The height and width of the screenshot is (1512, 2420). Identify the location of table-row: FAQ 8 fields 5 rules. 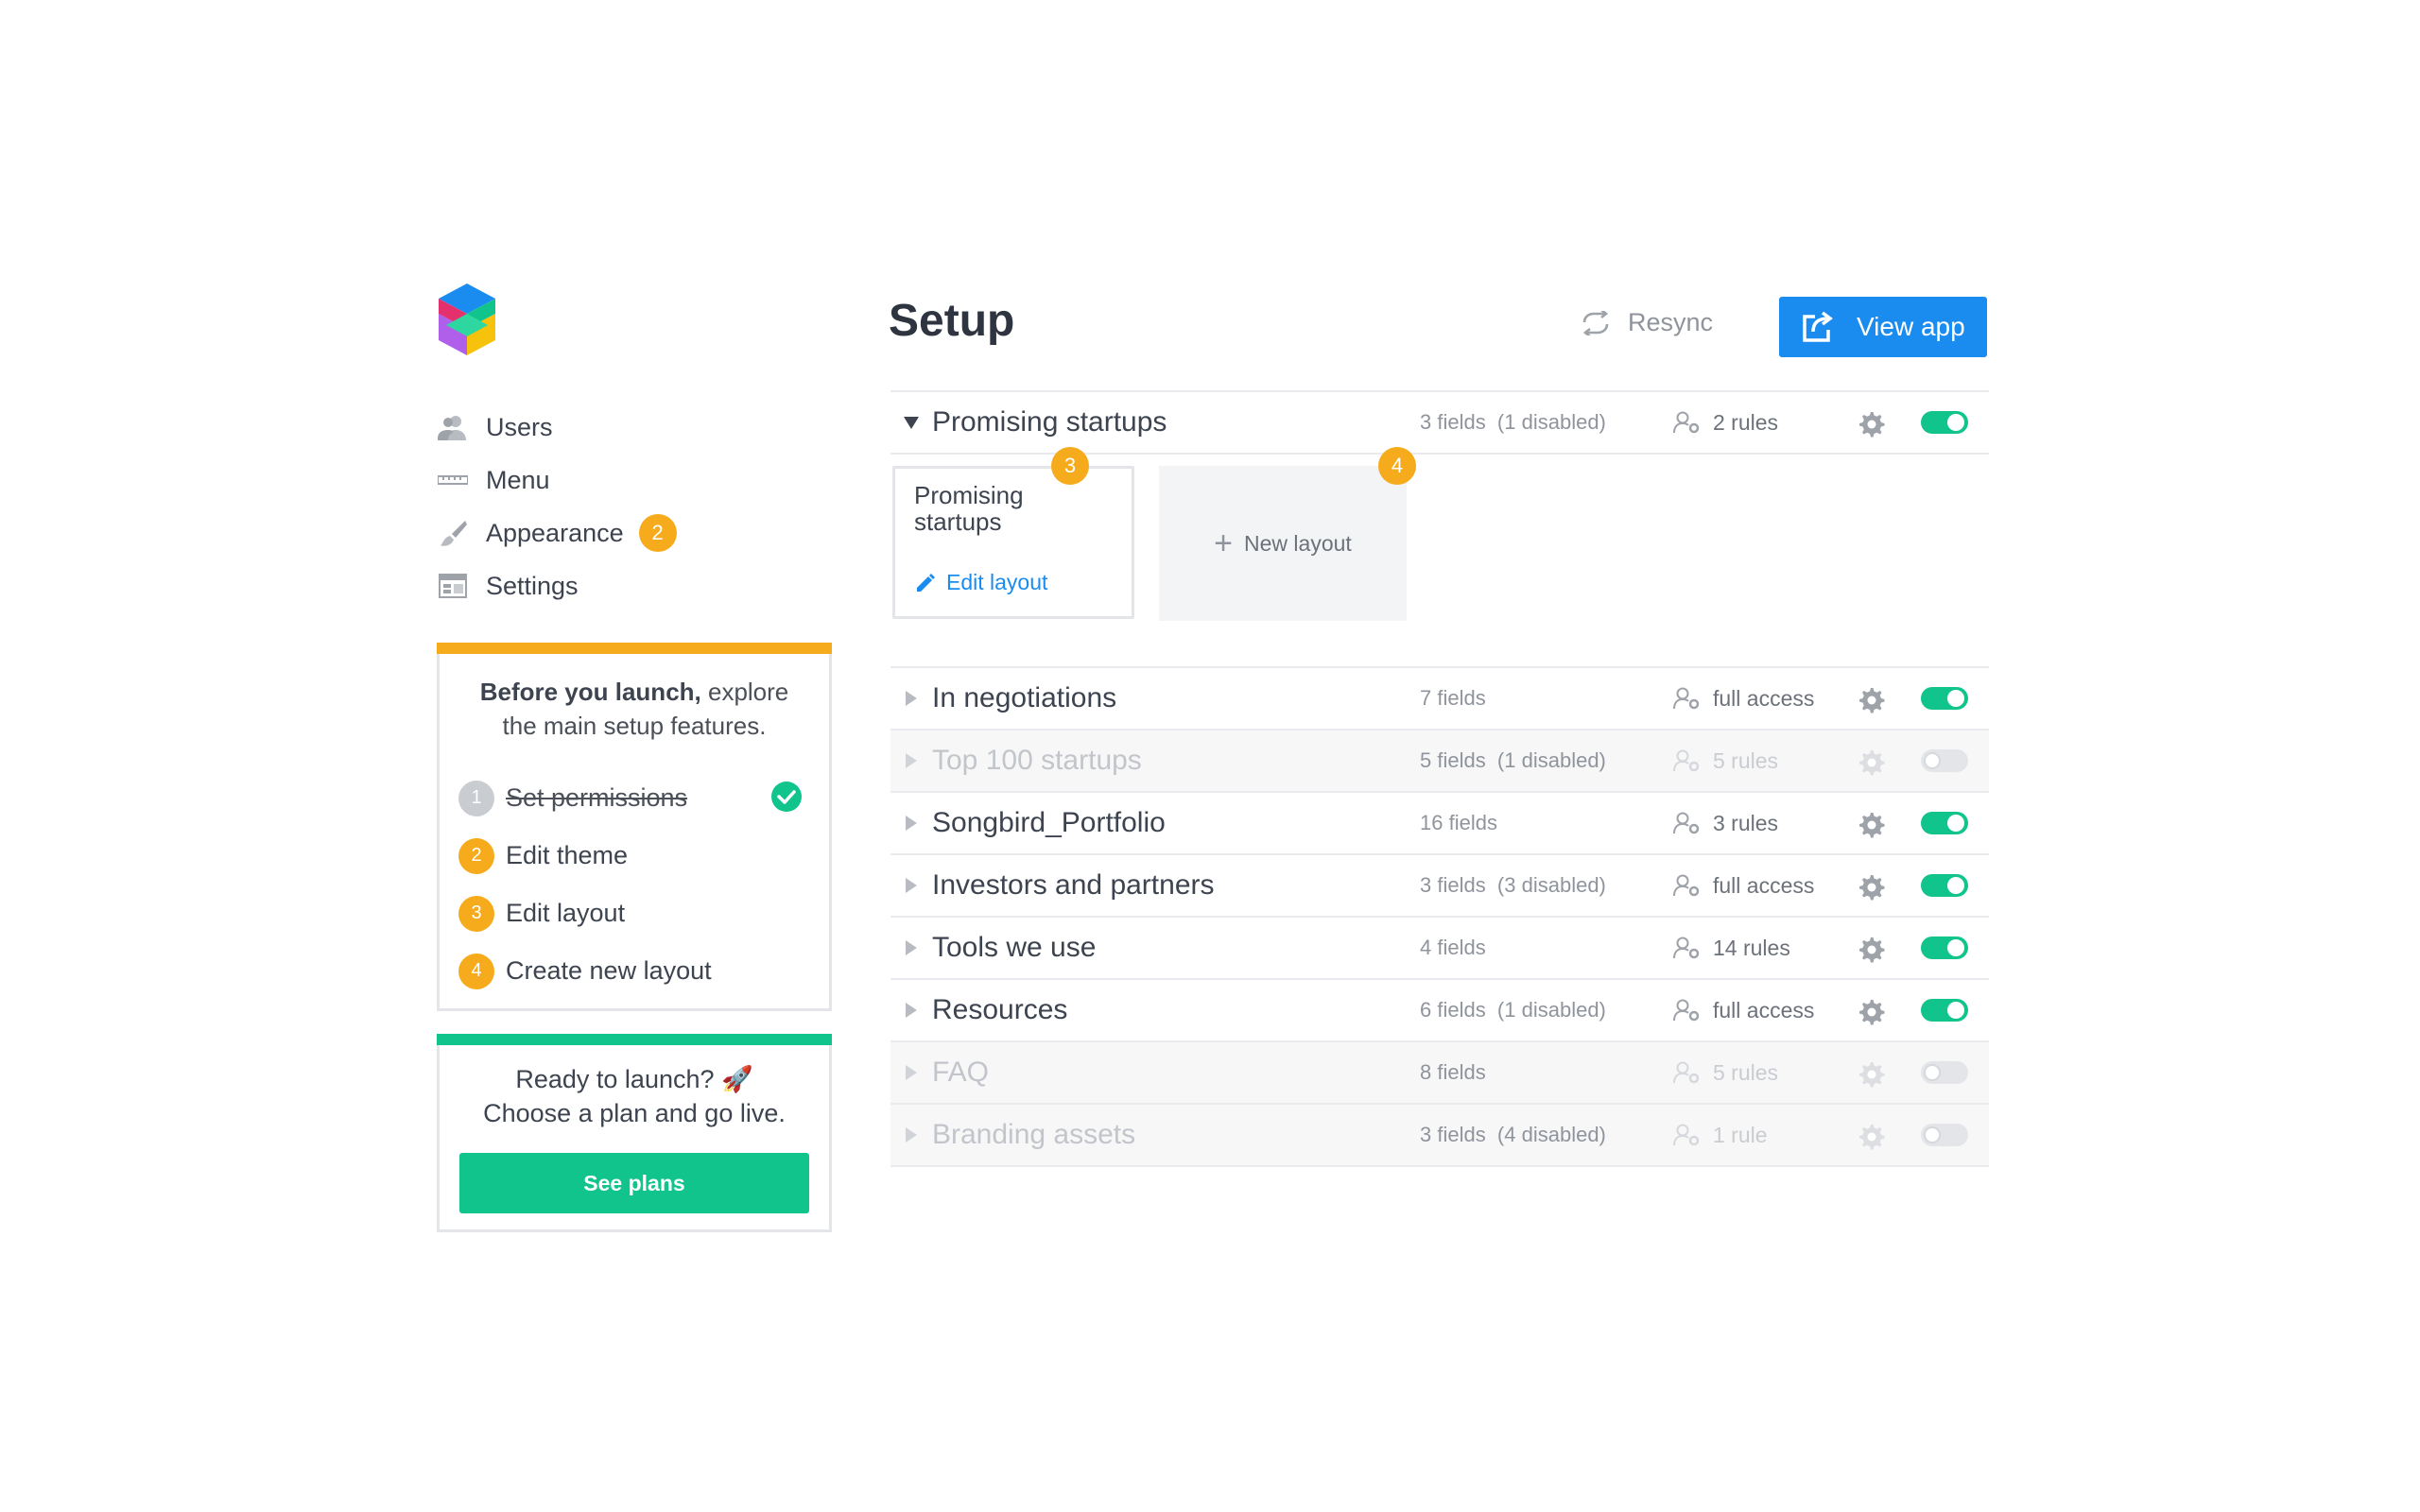
(1439, 1073).